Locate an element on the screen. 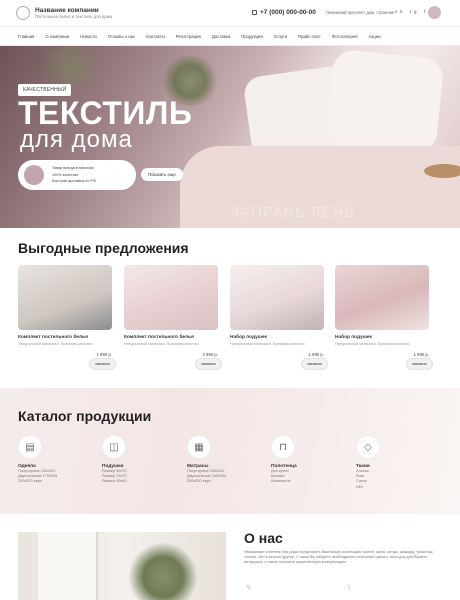 This screenshot has width=460, height=600. fabric-icon: ◇ is located at coordinates (368, 447).